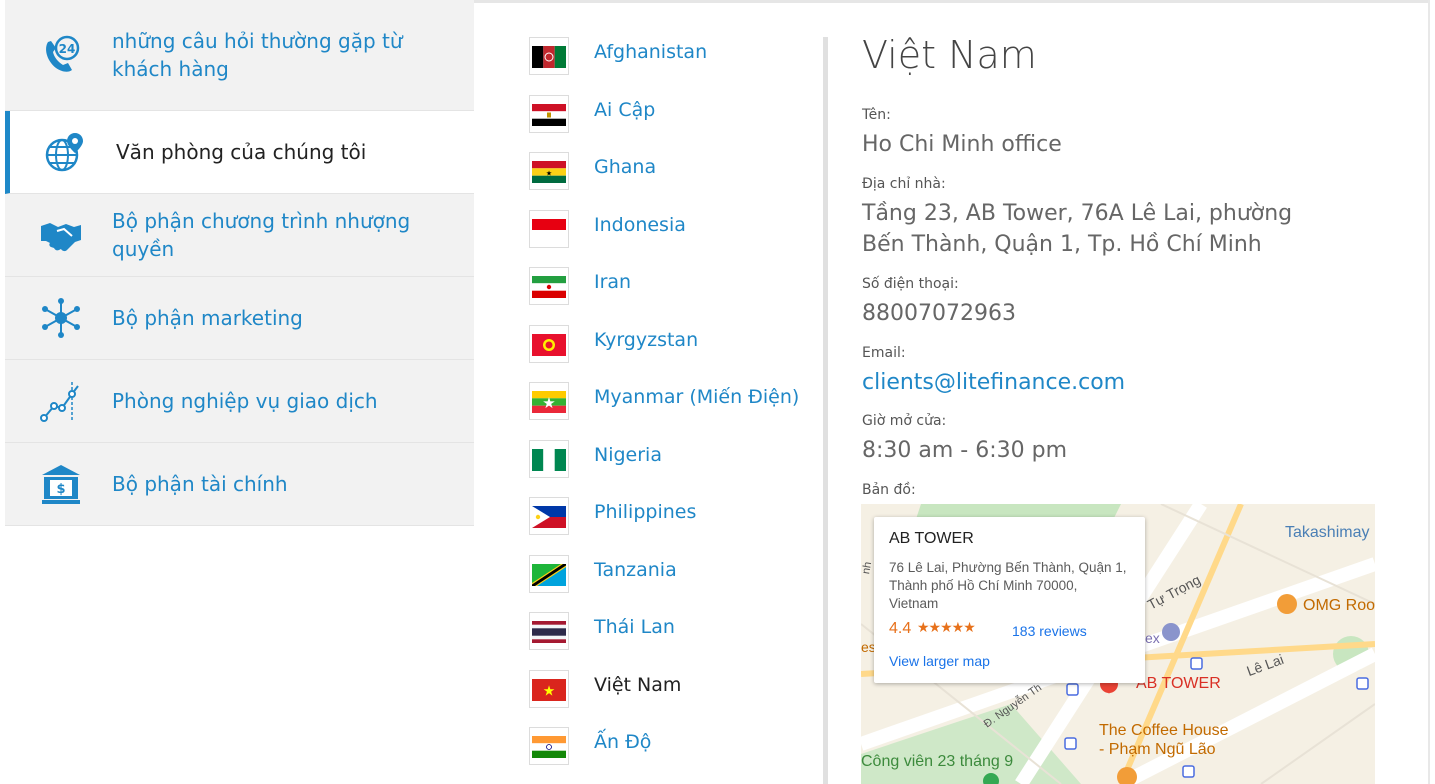 The image size is (1435, 784). What do you see at coordinates (257, 55) in the screenshot?
I see `sidebar-item-label: những câu hỏi thường gặp từ khách hàng` at bounding box center [257, 55].